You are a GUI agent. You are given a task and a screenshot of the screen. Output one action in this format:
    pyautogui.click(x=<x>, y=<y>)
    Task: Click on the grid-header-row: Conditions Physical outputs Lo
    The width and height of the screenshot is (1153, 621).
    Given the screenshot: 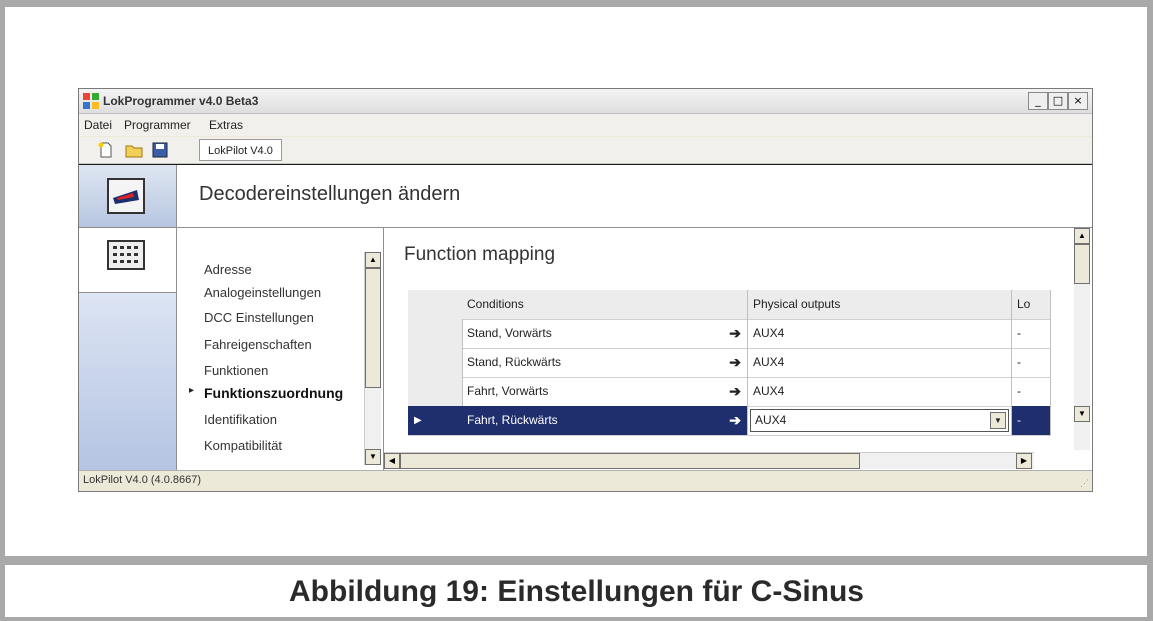 What is the action you would take?
    pyautogui.click(x=729, y=305)
    